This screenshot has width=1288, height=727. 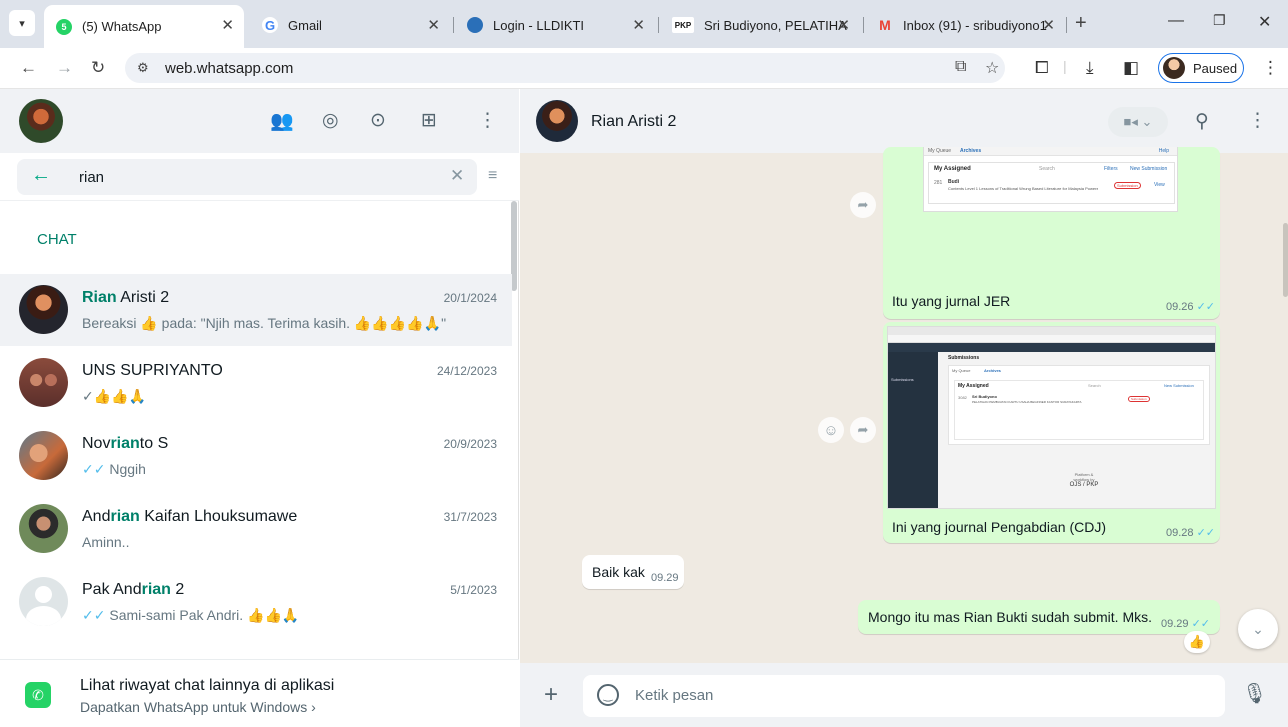 I want to click on conversation-scrollbar, so click(x=1285, y=260).